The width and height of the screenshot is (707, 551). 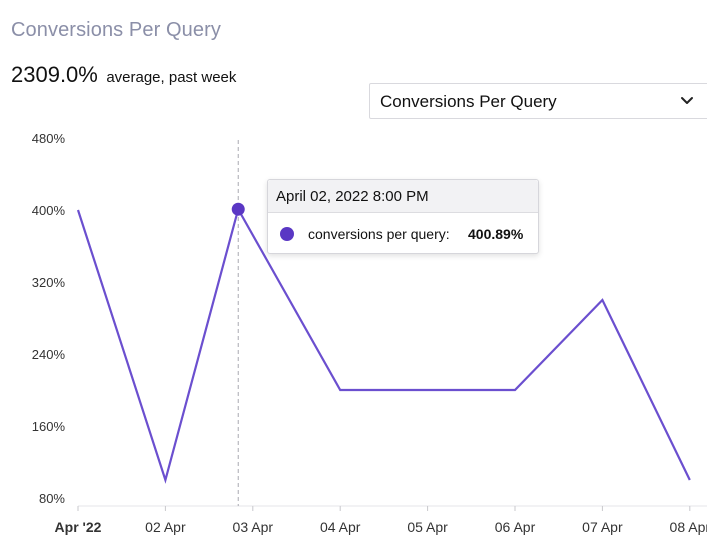 I want to click on x-tick-label: 04 Apr, so click(x=340, y=527).